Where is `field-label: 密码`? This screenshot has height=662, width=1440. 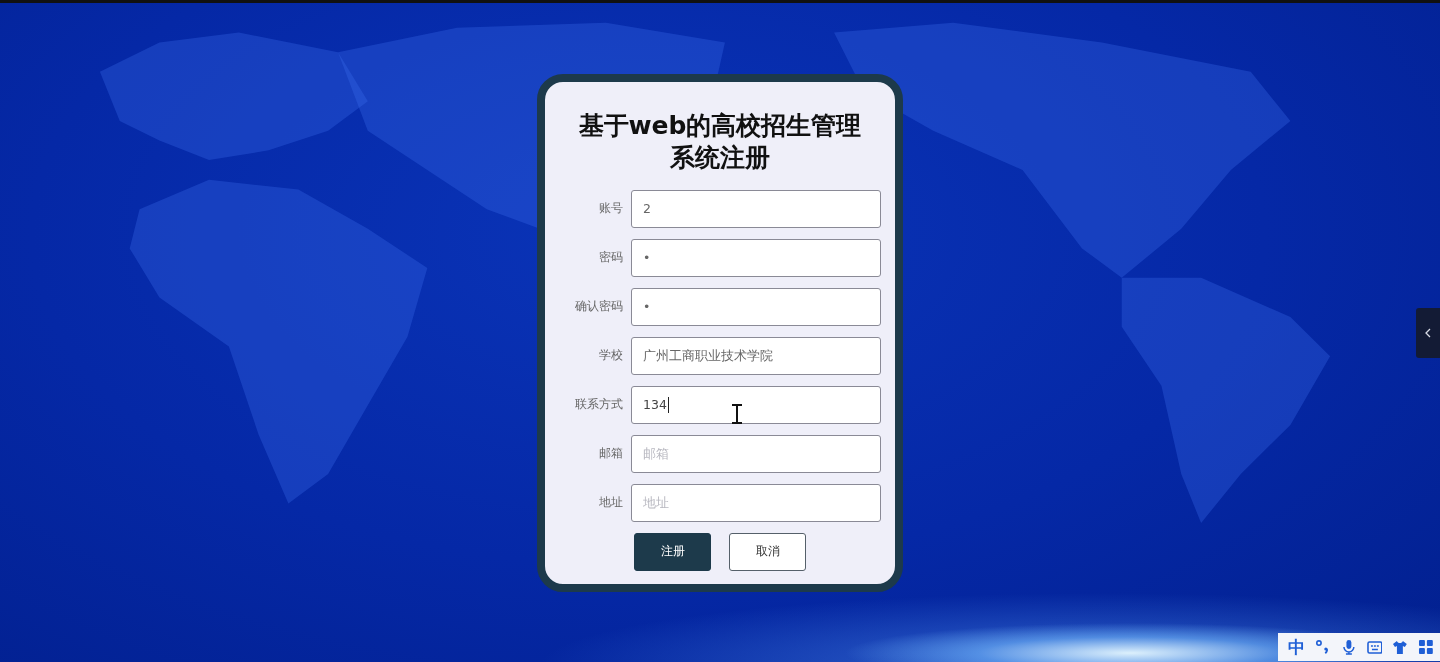
field-label: 密码 is located at coordinates (611, 257).